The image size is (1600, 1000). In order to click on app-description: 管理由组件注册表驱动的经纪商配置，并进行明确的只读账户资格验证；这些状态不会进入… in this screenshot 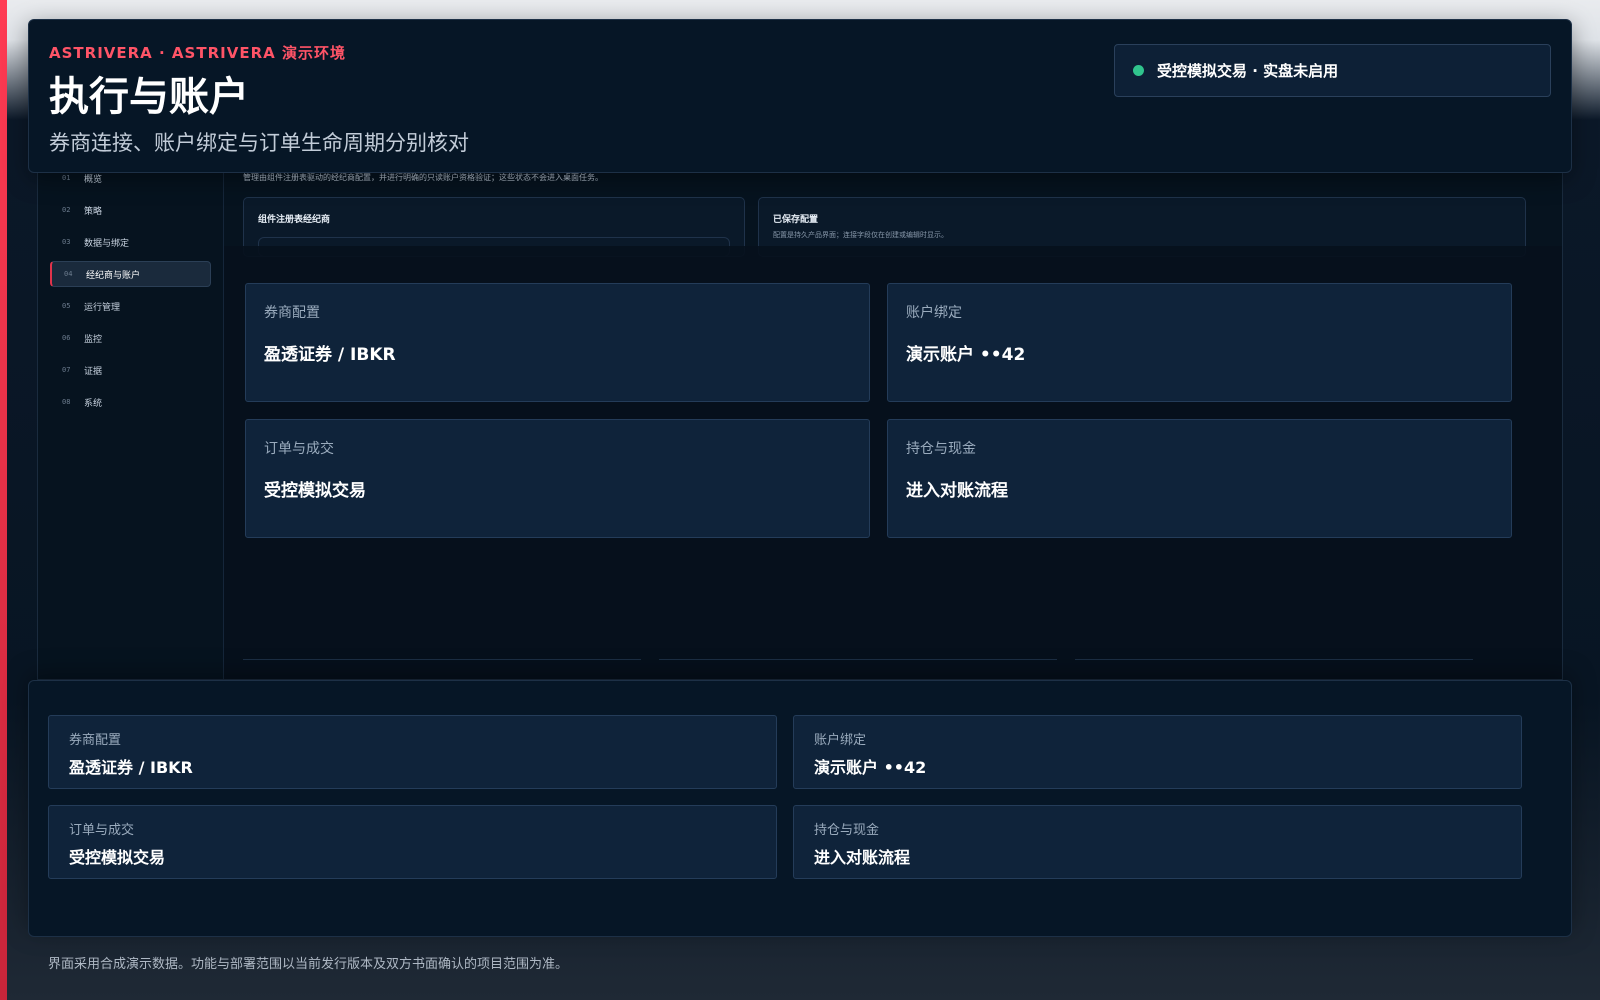, I will do `click(423, 177)`.